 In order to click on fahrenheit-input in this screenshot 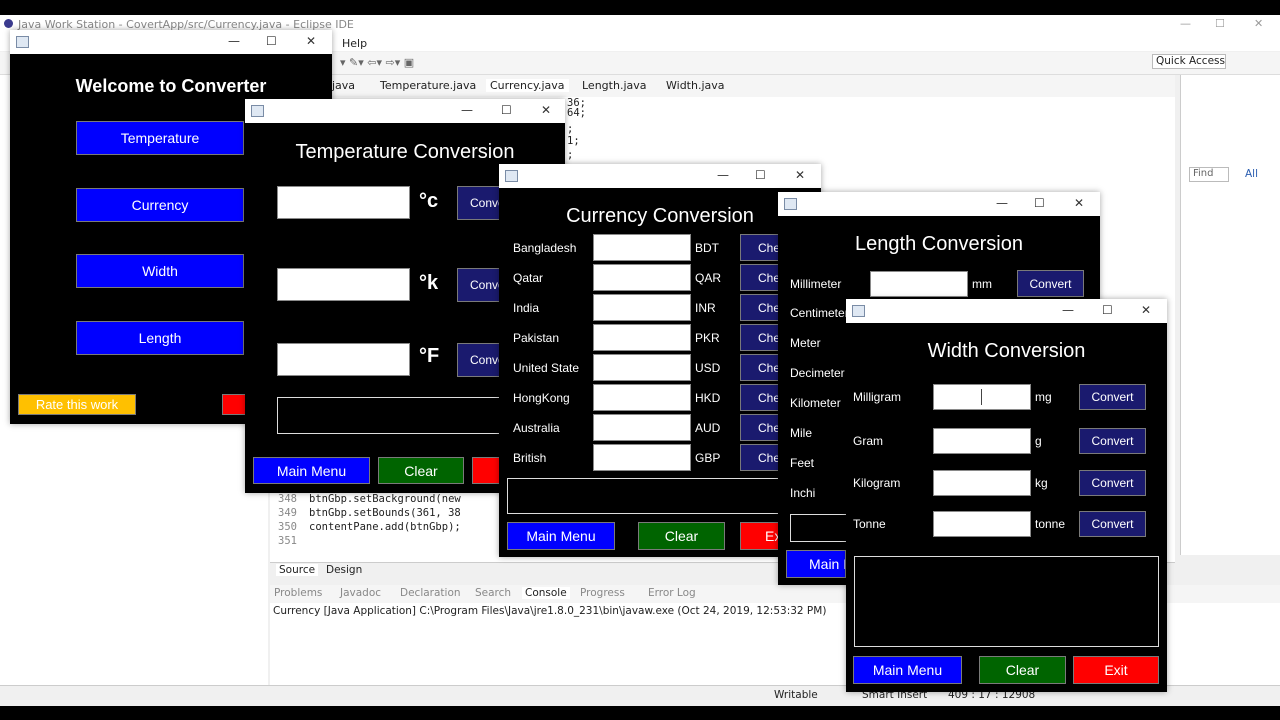, I will do `click(343, 359)`.